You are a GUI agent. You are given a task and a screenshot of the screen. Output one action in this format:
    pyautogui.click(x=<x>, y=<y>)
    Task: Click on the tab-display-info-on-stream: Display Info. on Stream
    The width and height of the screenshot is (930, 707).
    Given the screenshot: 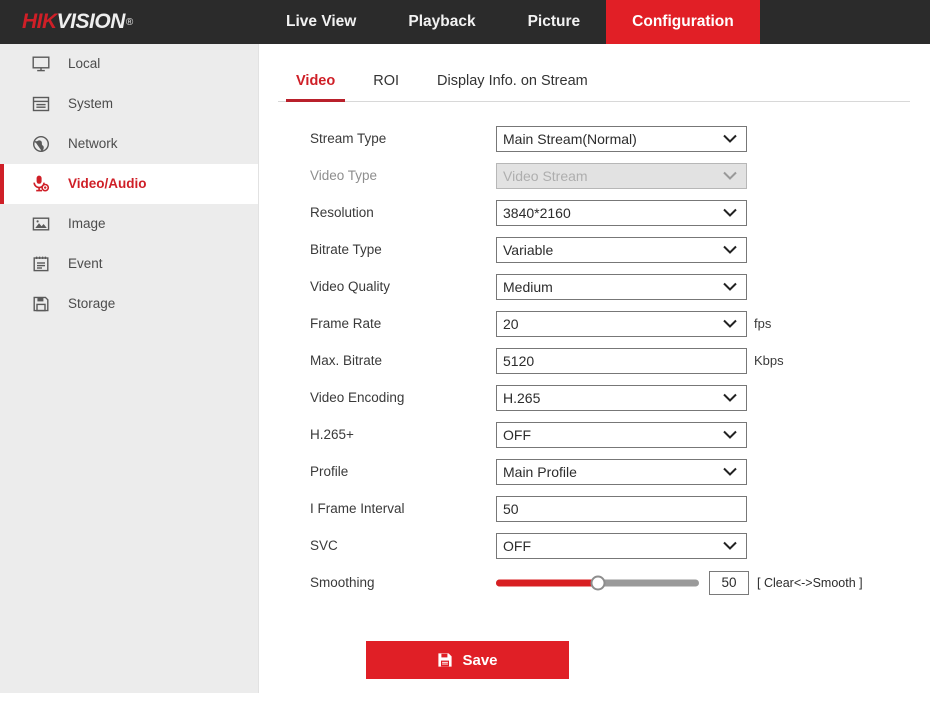 What is the action you would take?
    pyautogui.click(x=512, y=87)
    